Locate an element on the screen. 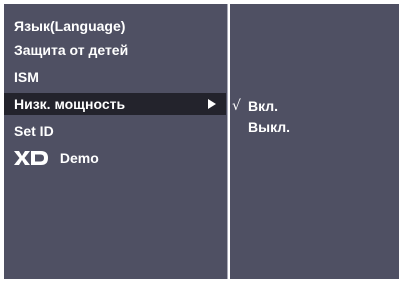 This screenshot has width=403, height=282. menu-item-label: Низк. мощность is located at coordinates (70, 104).